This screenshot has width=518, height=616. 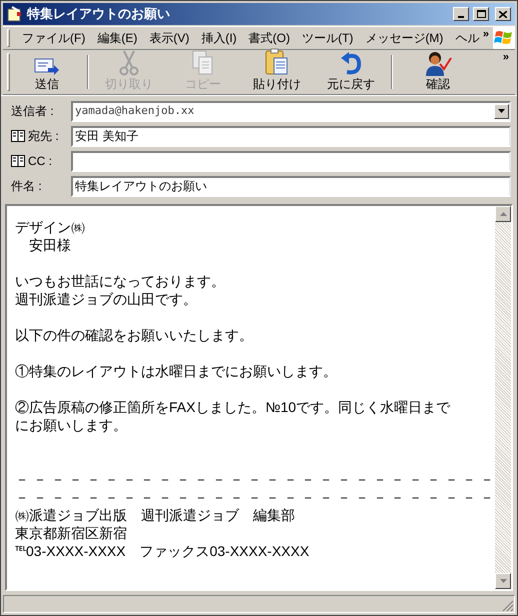 I want to click on undo-arrow-icon, so click(x=351, y=64).